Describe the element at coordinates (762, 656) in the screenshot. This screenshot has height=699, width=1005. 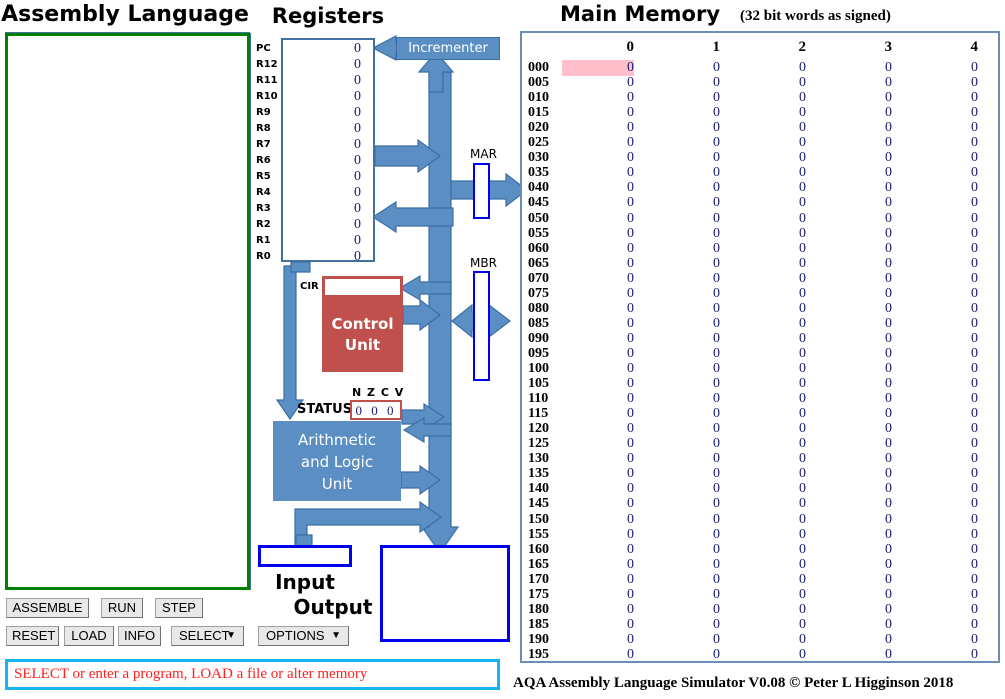
I see `memory-row: 195 0 0 0 0 0` at that location.